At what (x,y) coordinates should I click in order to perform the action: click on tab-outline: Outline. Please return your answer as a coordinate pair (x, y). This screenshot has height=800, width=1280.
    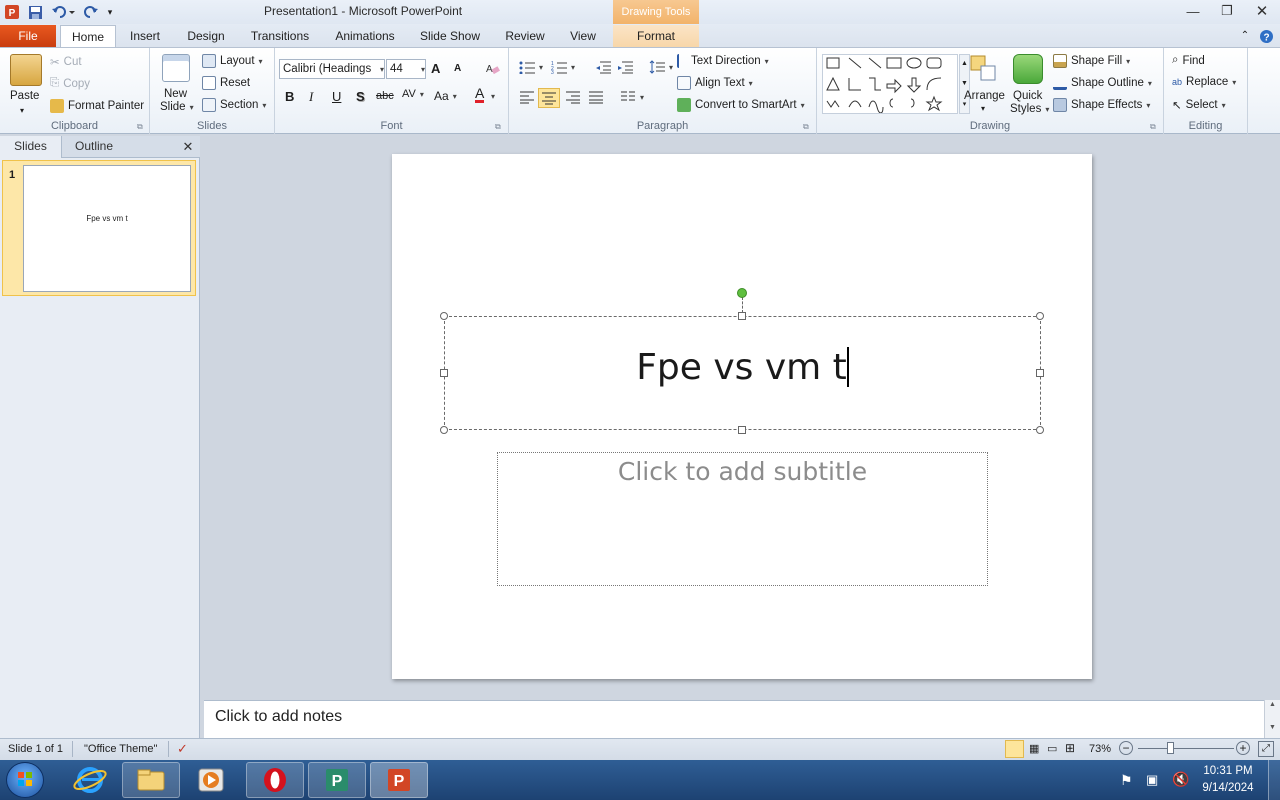
    Looking at the image, I should click on (94, 147).